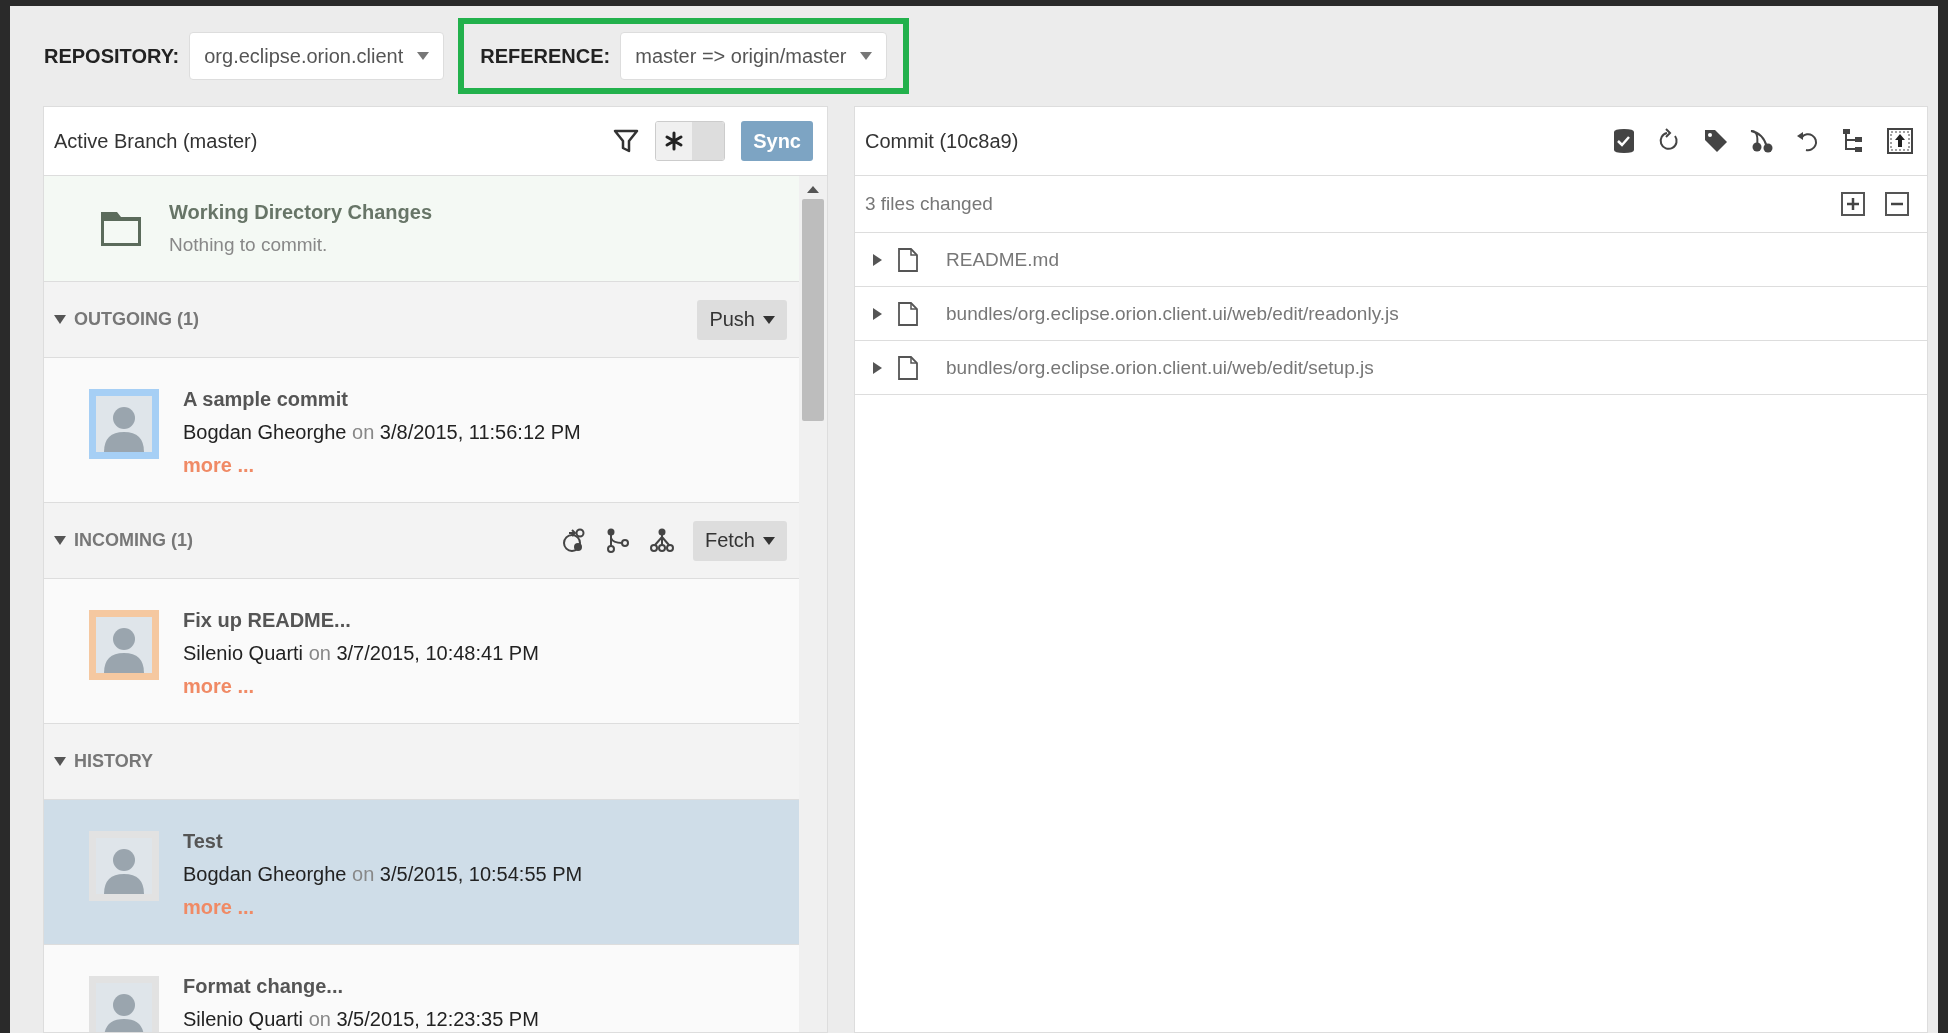  Describe the element at coordinates (690, 141) in the screenshot. I see `view-toggle` at that location.